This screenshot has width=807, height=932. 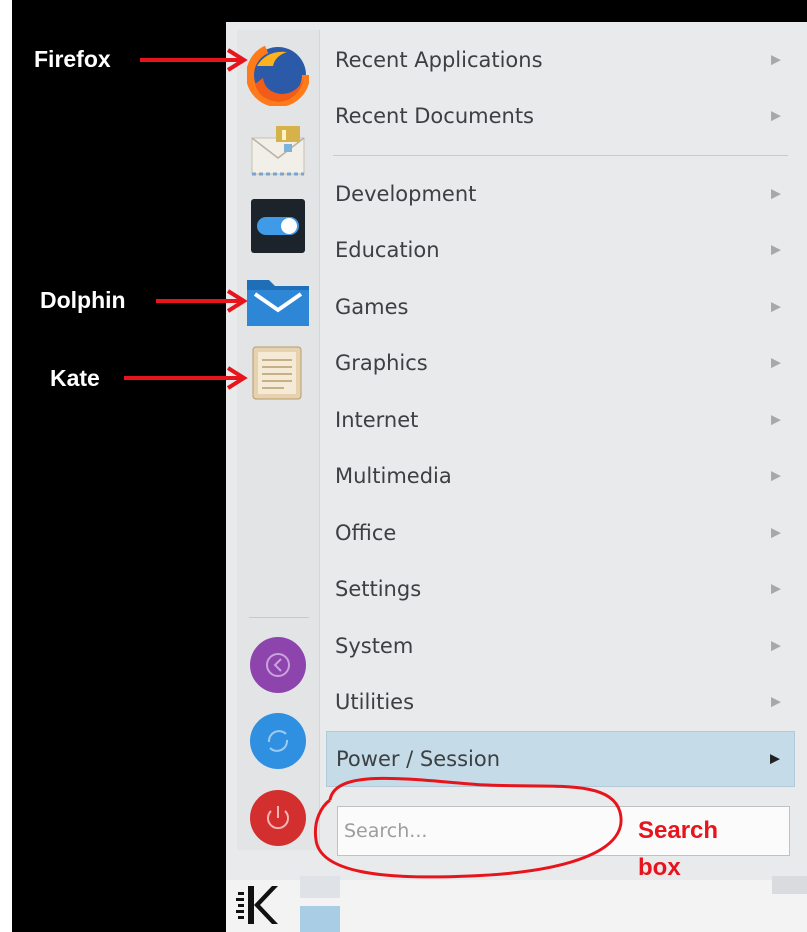 I want to click on category-settings: Settings ▶, so click(x=560, y=589).